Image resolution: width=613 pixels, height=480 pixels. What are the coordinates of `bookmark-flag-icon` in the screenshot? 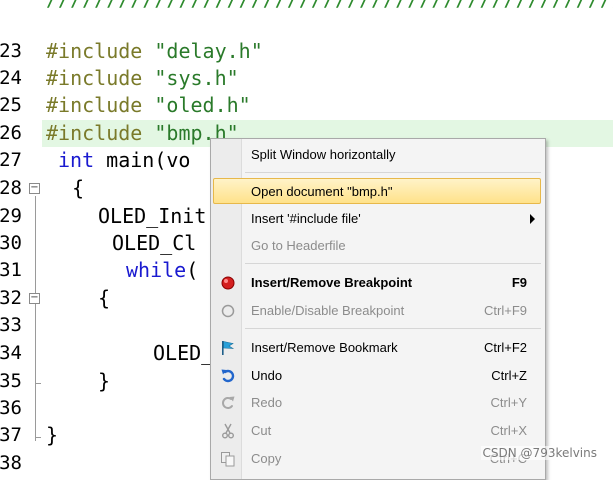 It's located at (228, 348).